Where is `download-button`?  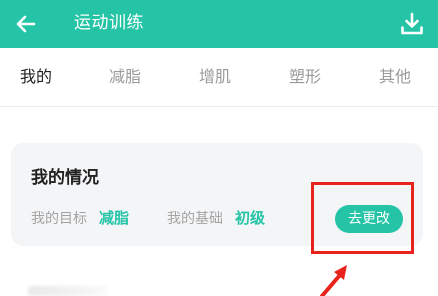 download-button is located at coordinates (412, 24).